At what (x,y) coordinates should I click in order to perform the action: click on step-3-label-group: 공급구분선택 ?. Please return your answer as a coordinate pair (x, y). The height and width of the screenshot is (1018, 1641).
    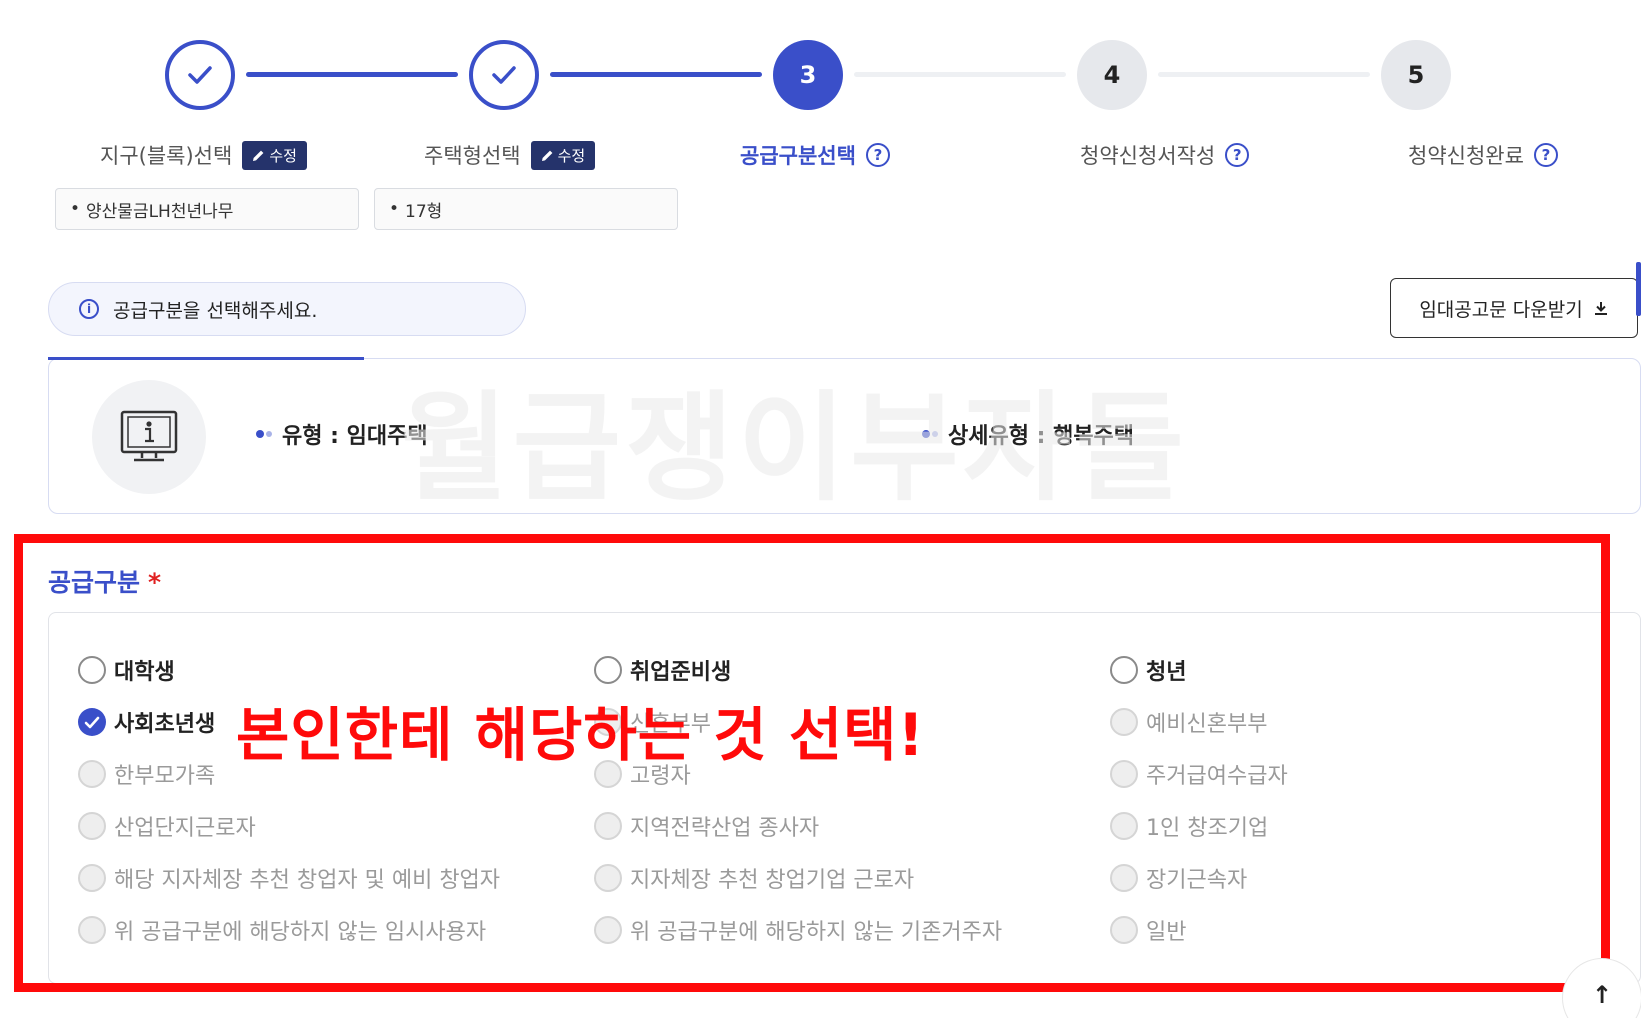
    Looking at the image, I should click on (815, 155).